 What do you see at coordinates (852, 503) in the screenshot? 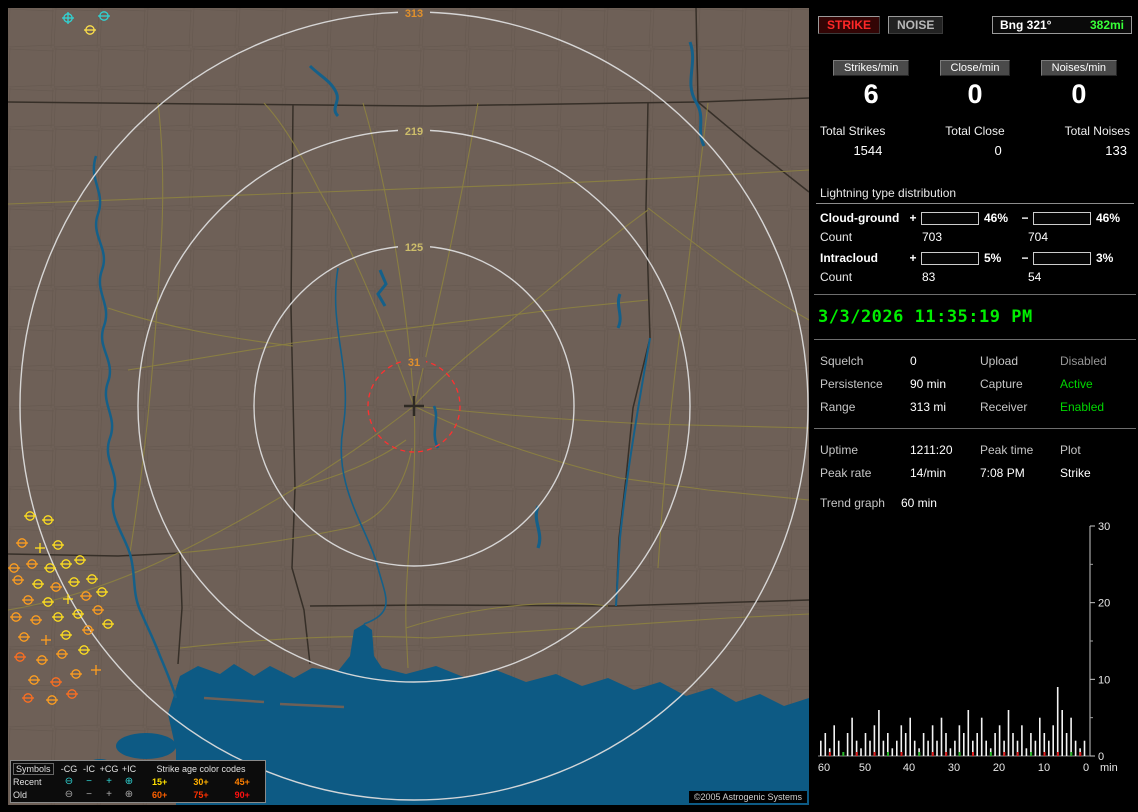
I see `trend-label: Trend graph` at bounding box center [852, 503].